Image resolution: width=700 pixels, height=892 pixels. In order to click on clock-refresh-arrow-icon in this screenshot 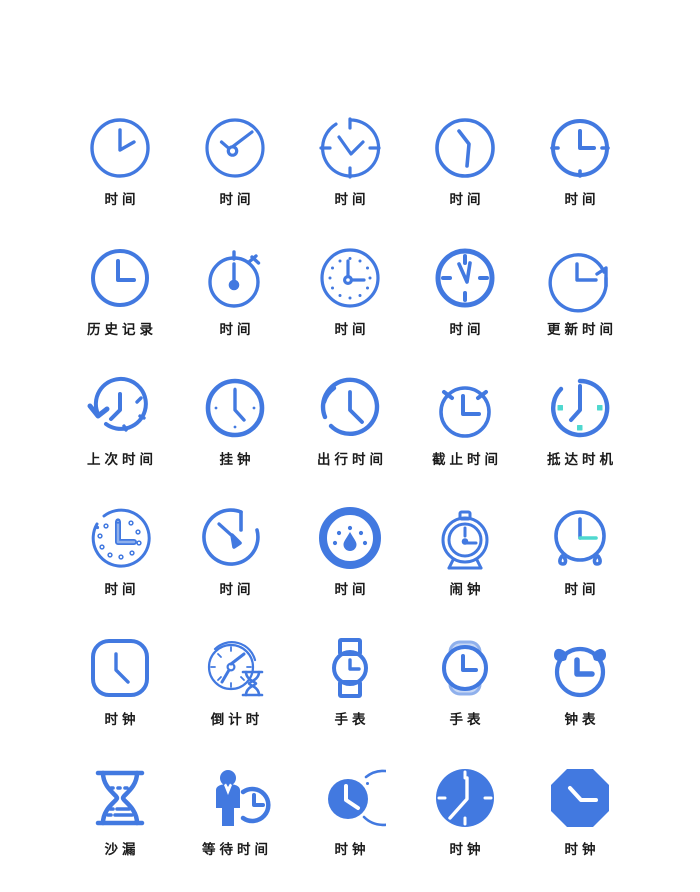, I will do `click(580, 278)`.